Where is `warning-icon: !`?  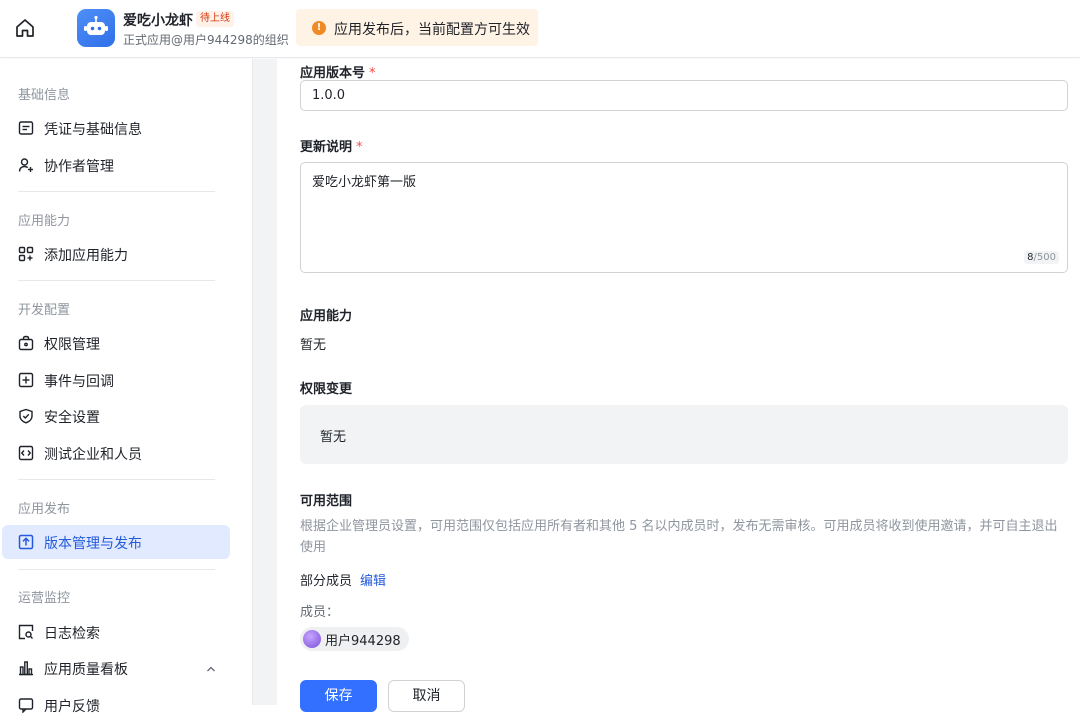 warning-icon: ! is located at coordinates (319, 28).